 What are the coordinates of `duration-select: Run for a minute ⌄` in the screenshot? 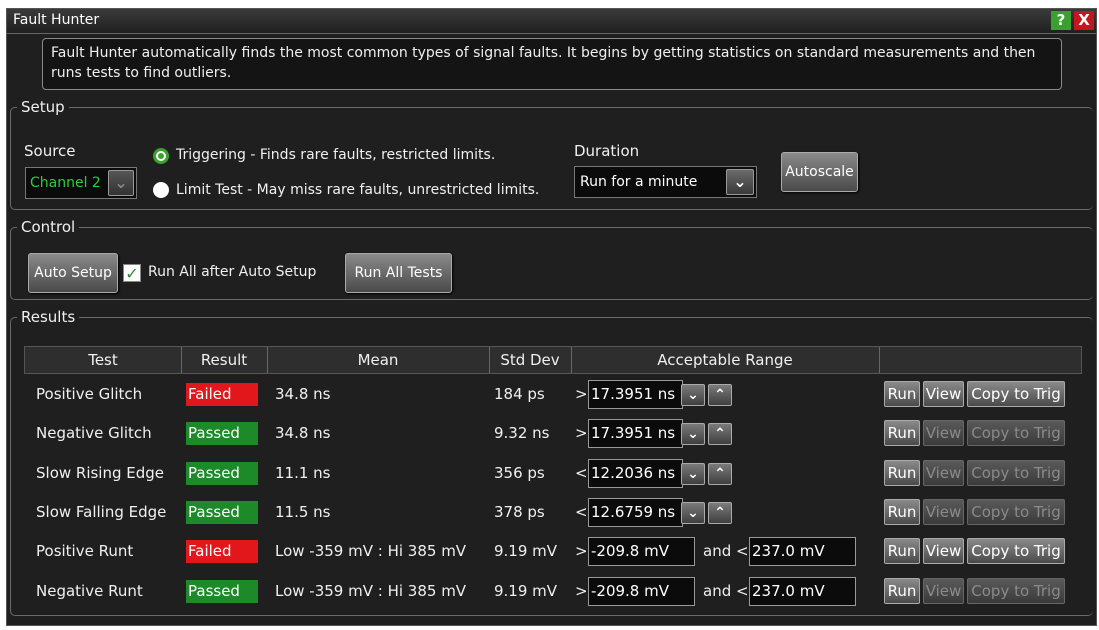 It's located at (665, 182).